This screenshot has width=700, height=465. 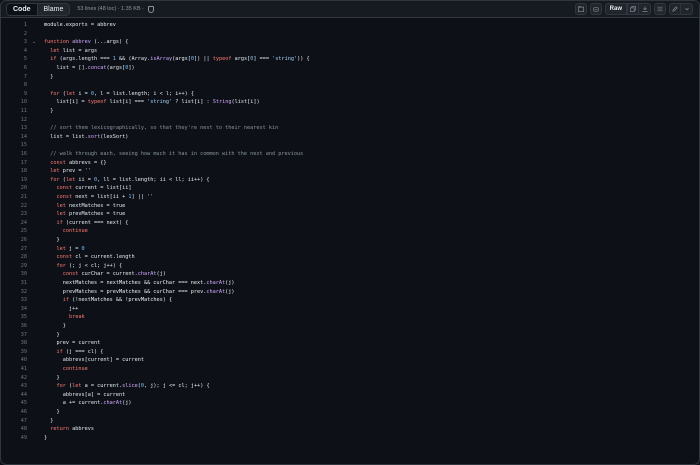 What do you see at coordinates (80, 351) in the screenshot?
I see `code-text: if (j === cl) {` at bounding box center [80, 351].